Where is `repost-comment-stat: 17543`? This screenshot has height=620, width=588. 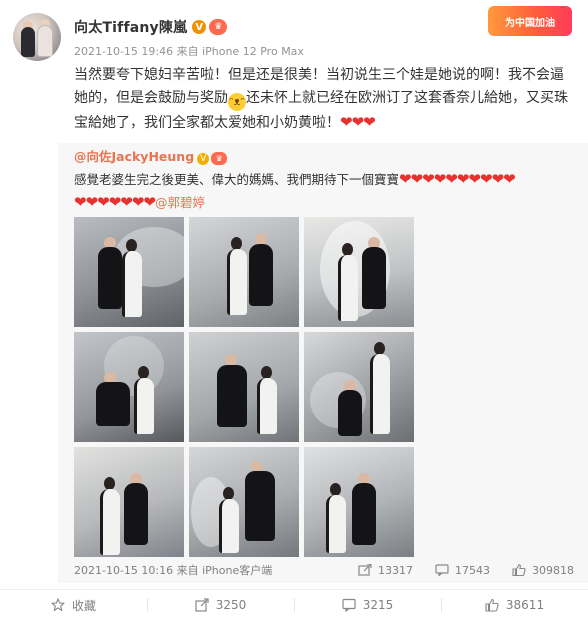 repost-comment-stat: 17543 is located at coordinates (462, 570).